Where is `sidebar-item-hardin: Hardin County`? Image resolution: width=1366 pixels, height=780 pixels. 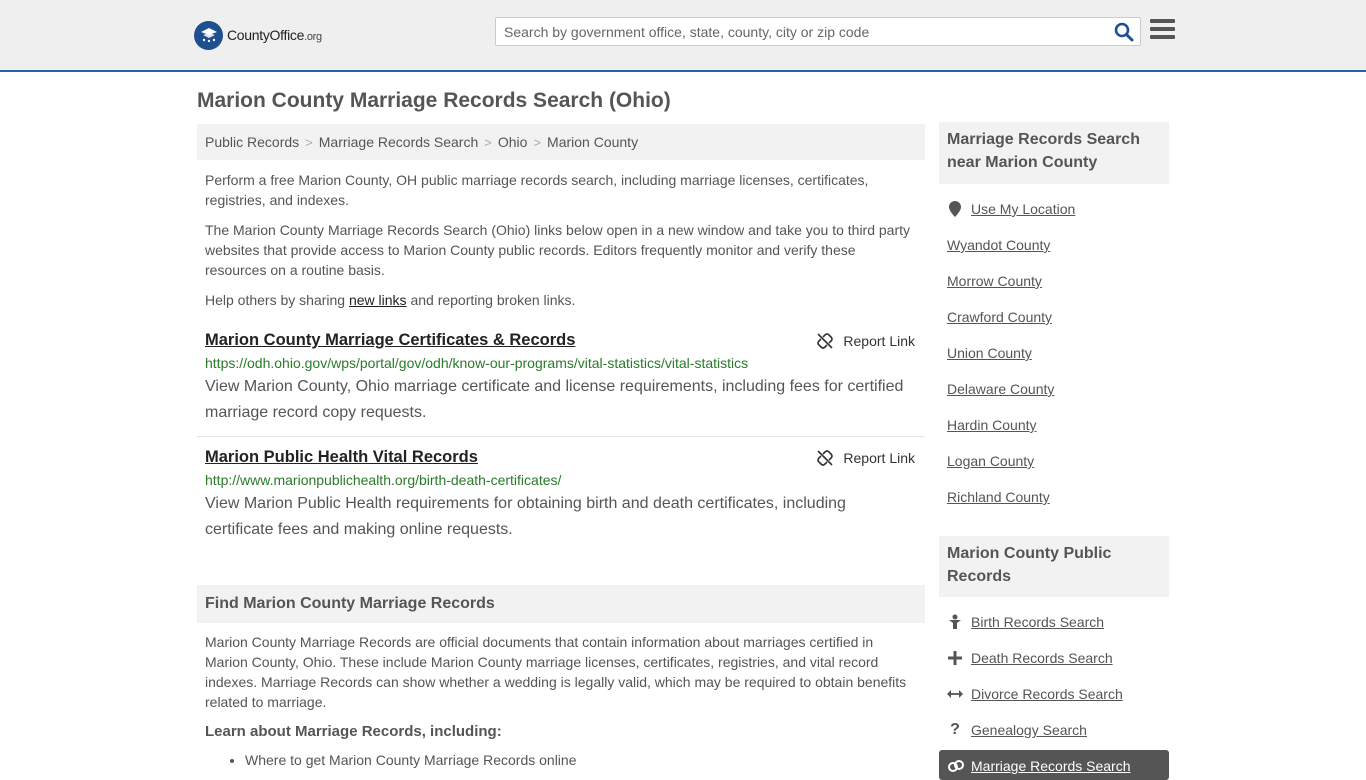
sidebar-item-hardin: Hardin County is located at coordinates (992, 425).